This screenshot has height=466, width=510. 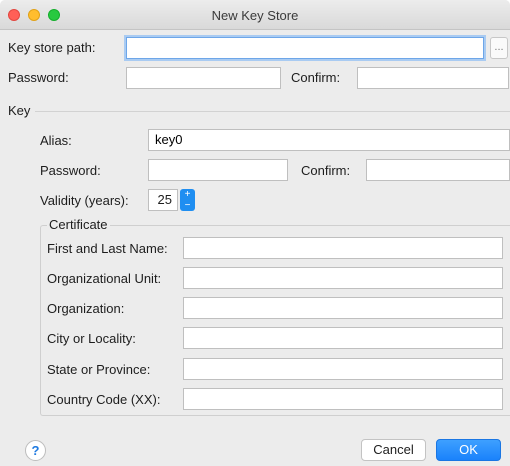 What do you see at coordinates (393, 450) in the screenshot?
I see `cancel-button: Cancel` at bounding box center [393, 450].